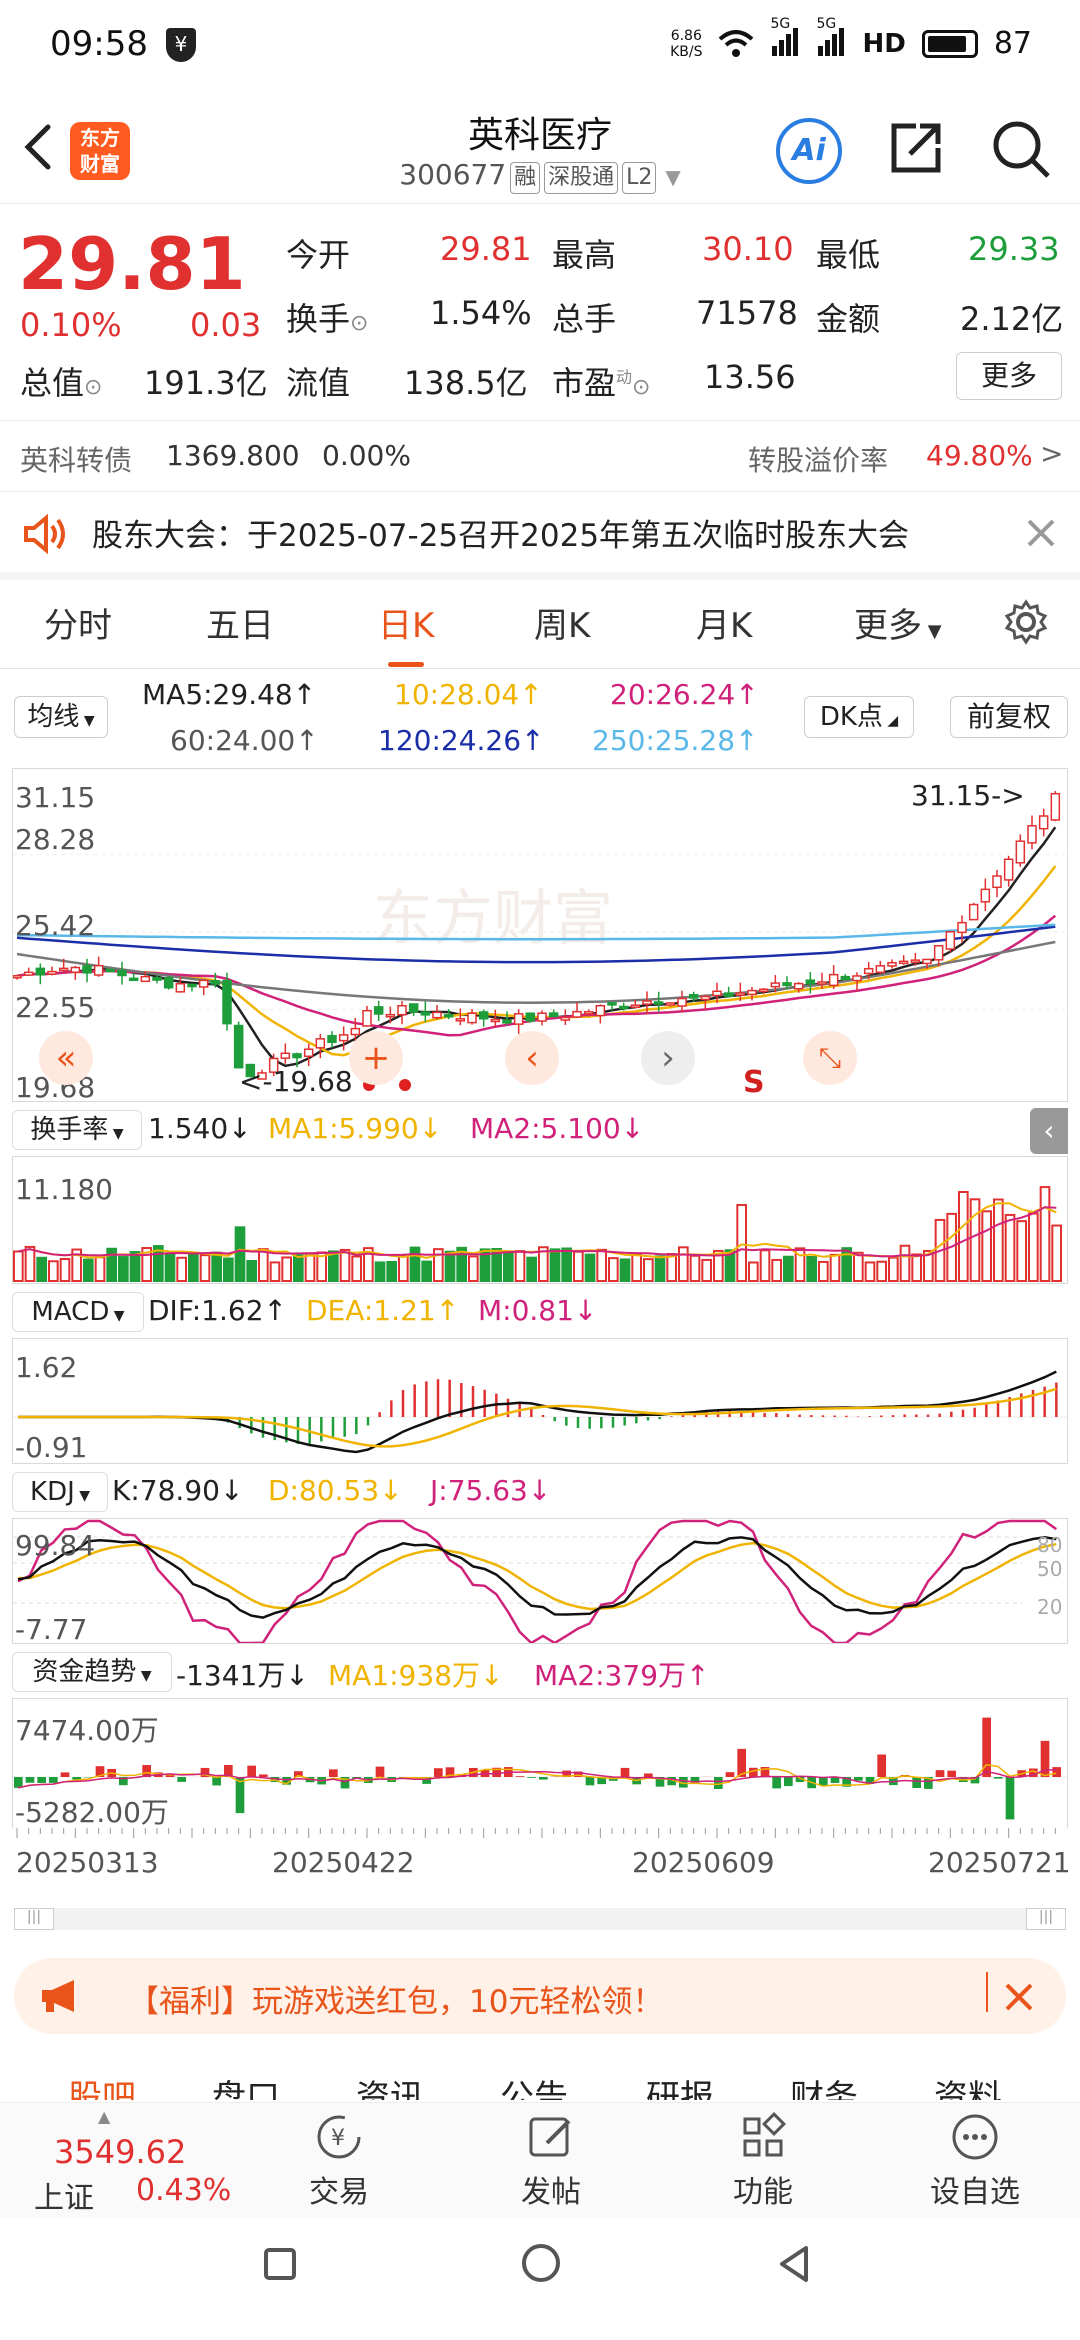 This screenshot has width=1080, height=2340. Describe the element at coordinates (532, 1058) in the screenshot. I see `chevron-left-icon: ‹` at that location.